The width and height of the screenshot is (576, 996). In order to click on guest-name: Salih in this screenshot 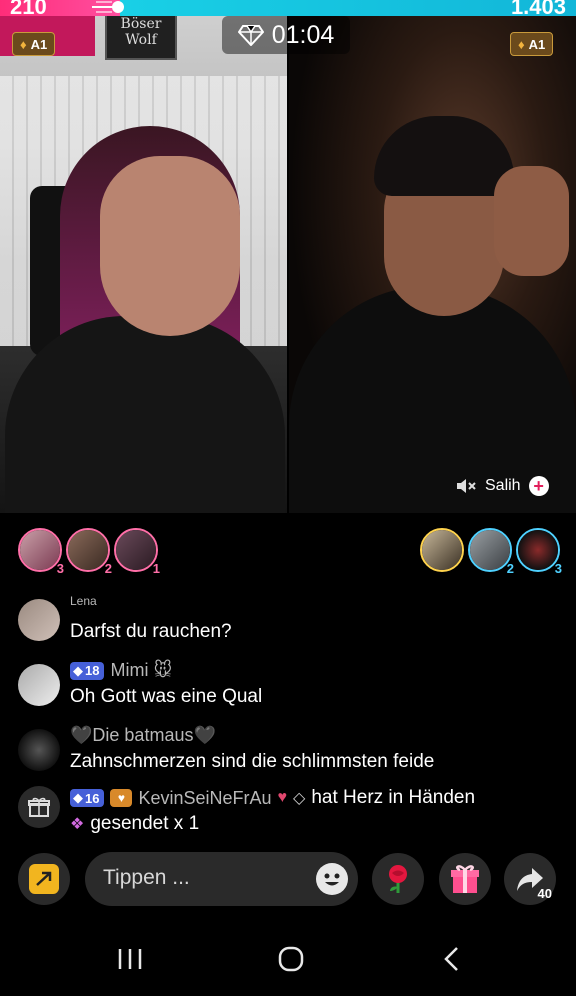, I will do `click(503, 485)`.